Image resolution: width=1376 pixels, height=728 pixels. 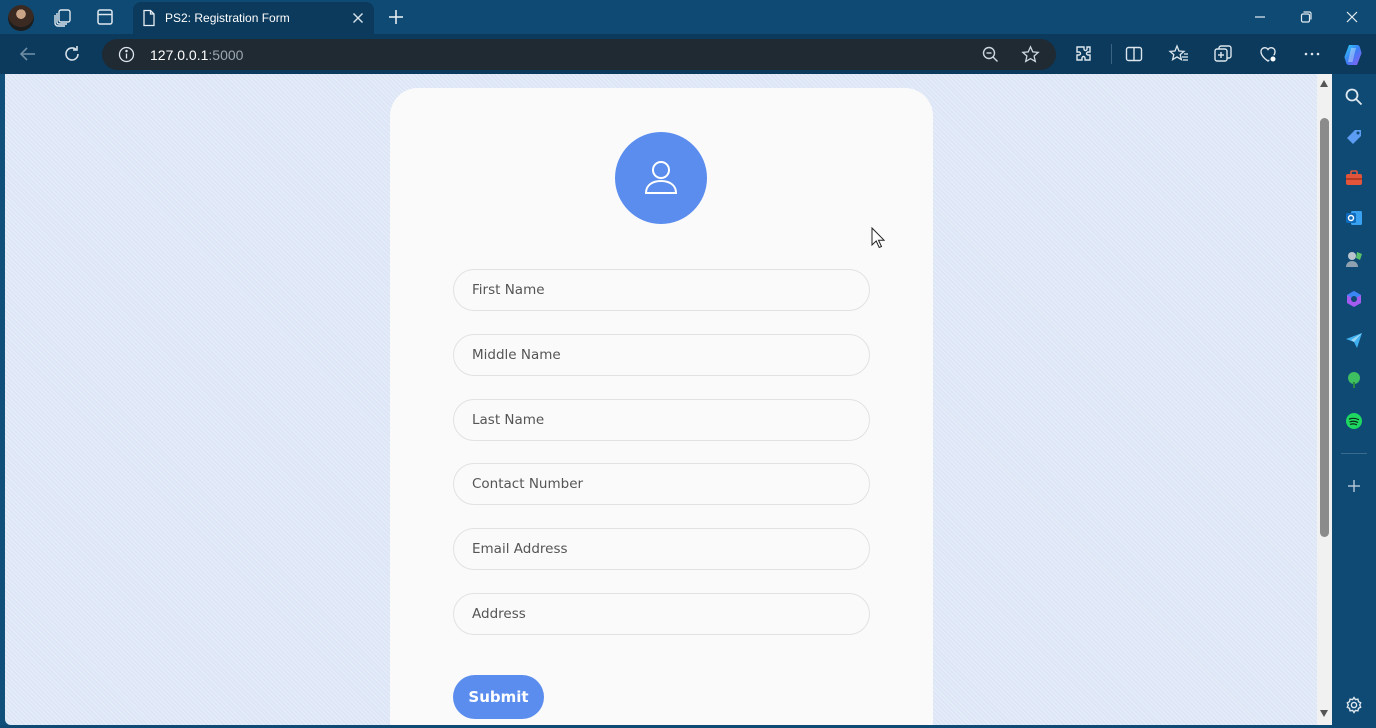 What do you see at coordinates (1354, 380) in the screenshot?
I see `tree-icon` at bounding box center [1354, 380].